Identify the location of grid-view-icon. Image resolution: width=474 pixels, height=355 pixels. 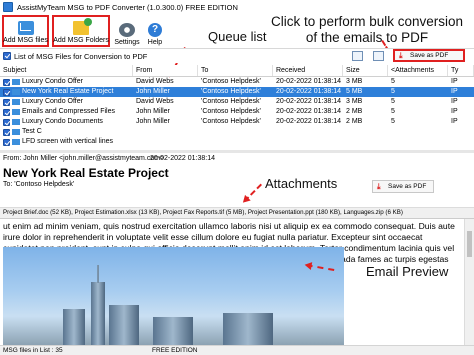
(357, 56).